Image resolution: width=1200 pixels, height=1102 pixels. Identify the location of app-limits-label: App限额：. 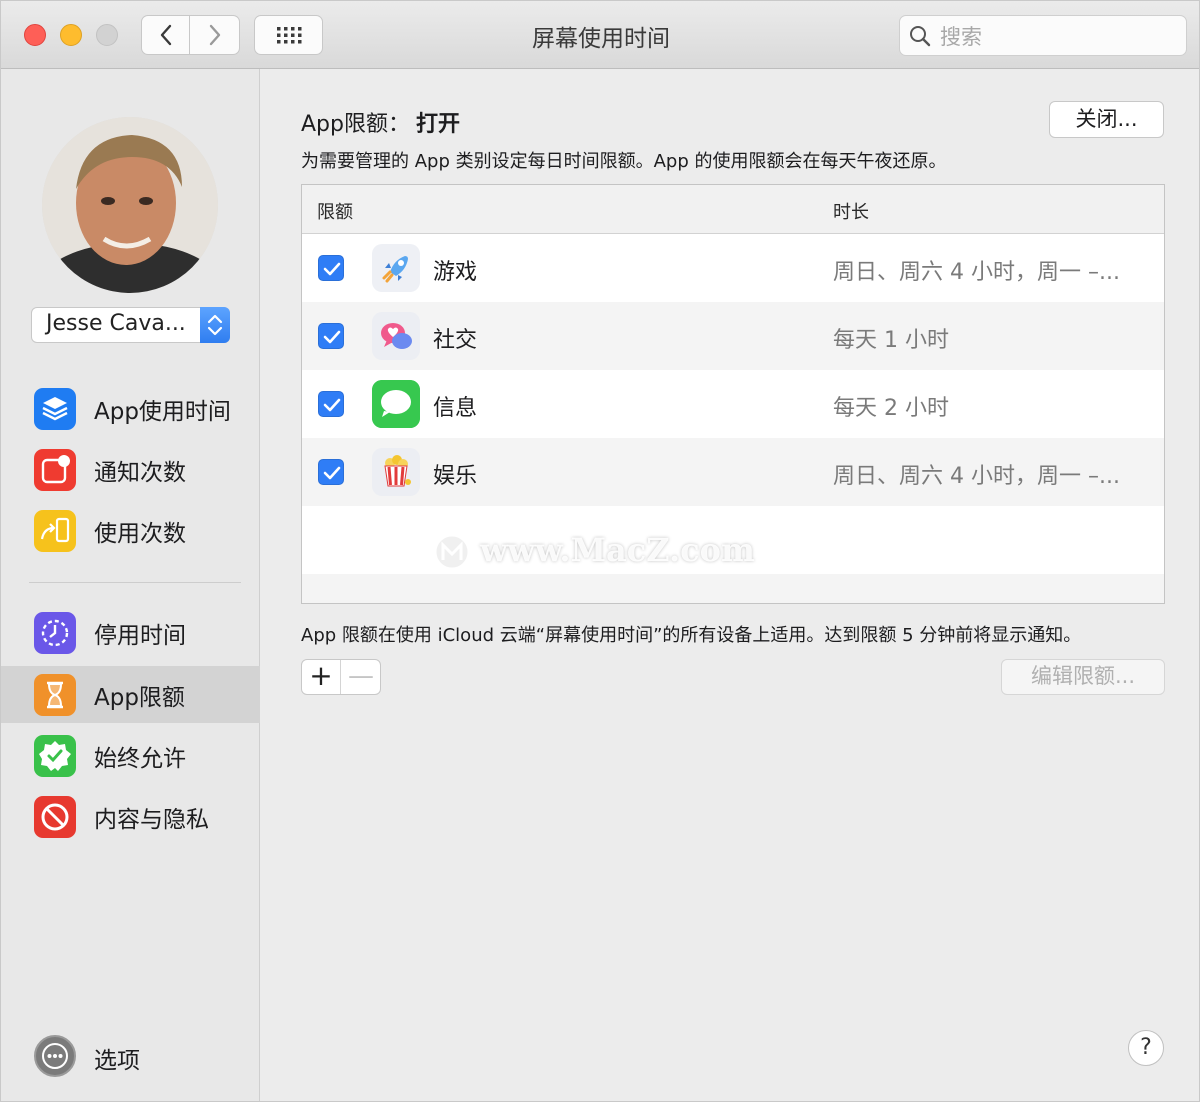
(355, 124).